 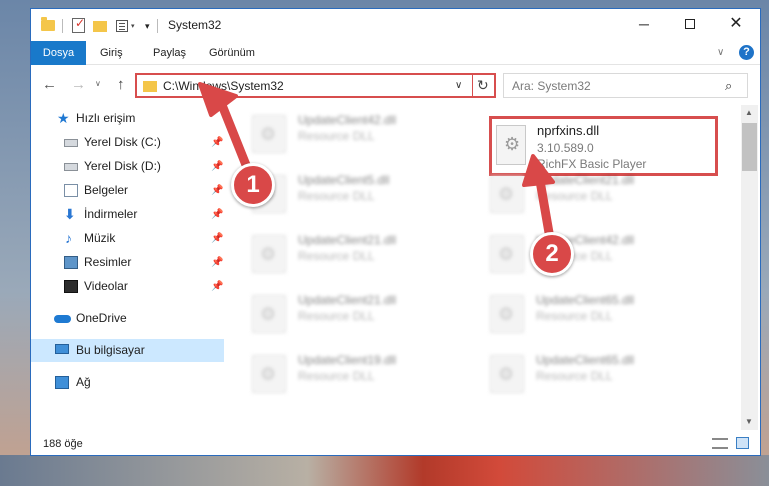 I want to click on sidebar-item-documents: Belgeler 📌, so click(x=127, y=190).